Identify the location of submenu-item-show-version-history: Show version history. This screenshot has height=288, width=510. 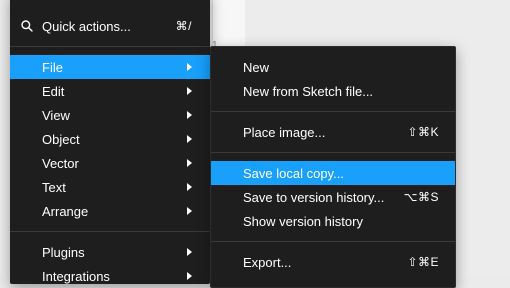
(333, 221).